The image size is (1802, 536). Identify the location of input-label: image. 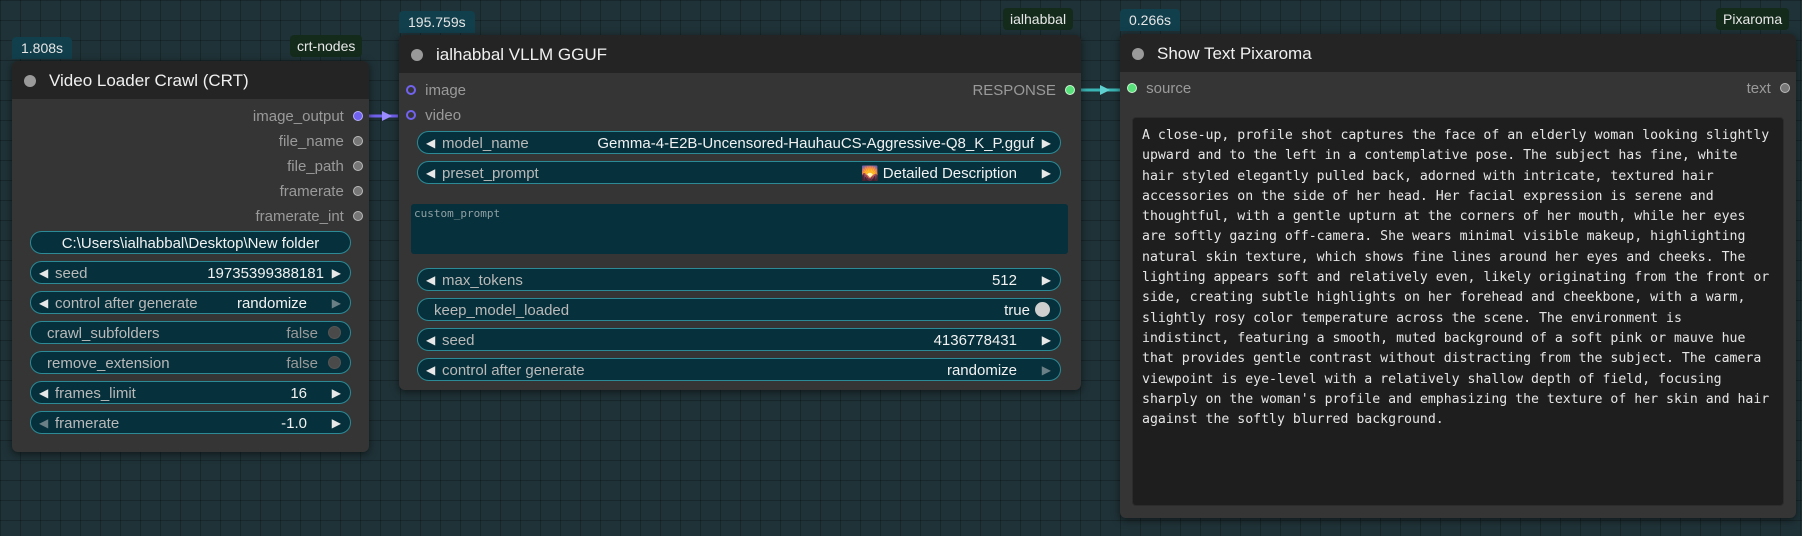
(446, 90).